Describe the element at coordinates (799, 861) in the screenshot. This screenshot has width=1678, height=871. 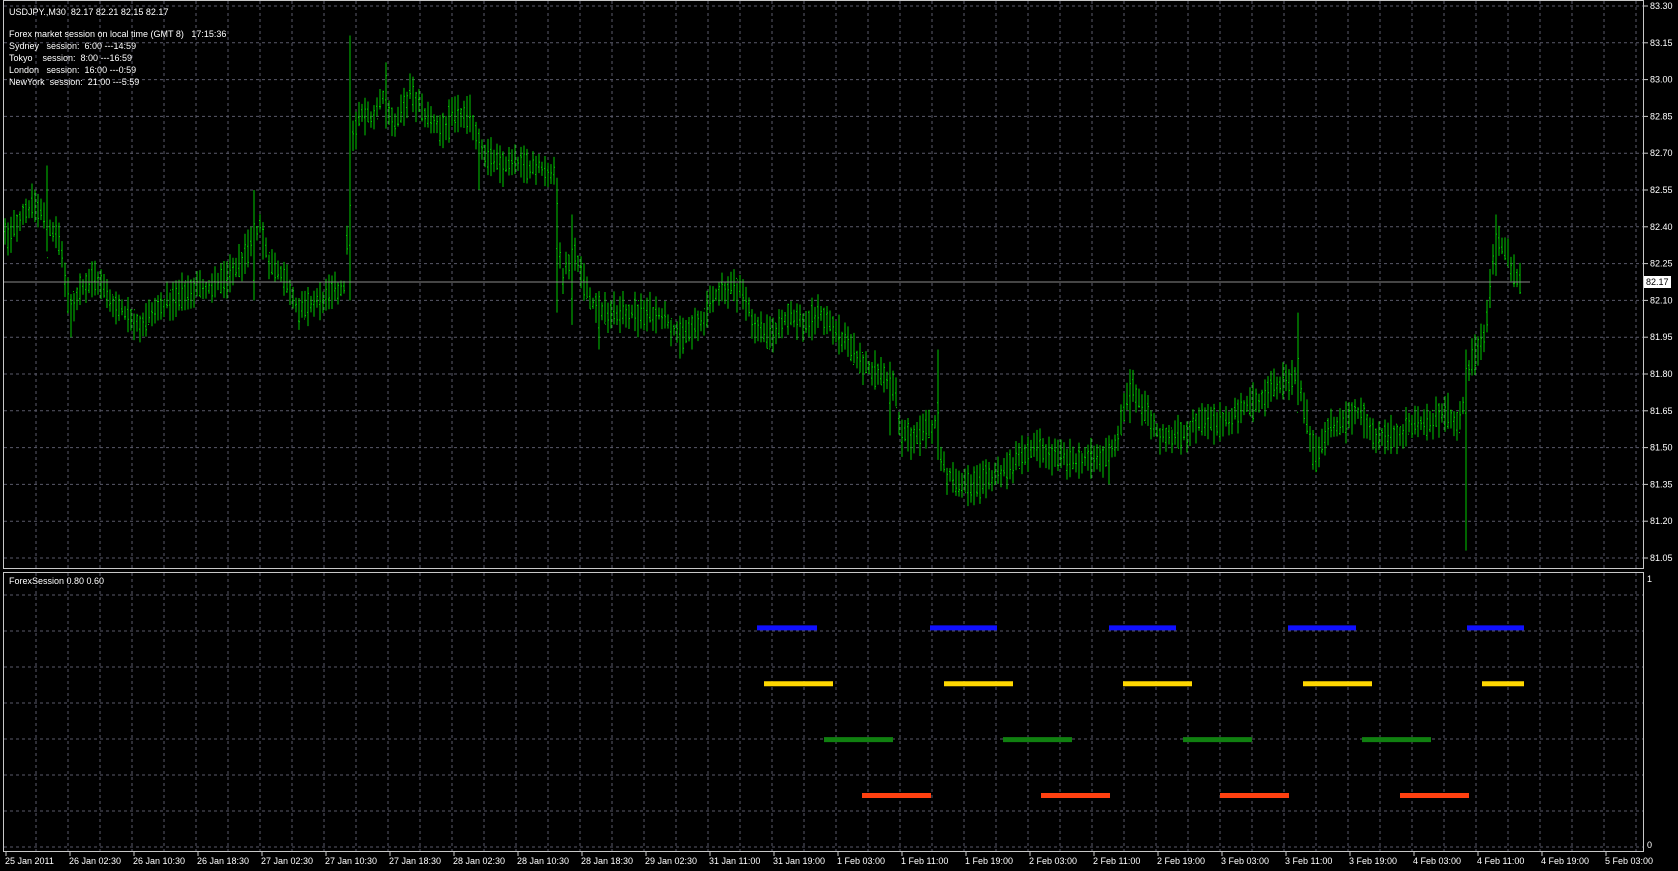
I see `time-tick-label: 31 Jan 19:00` at that location.